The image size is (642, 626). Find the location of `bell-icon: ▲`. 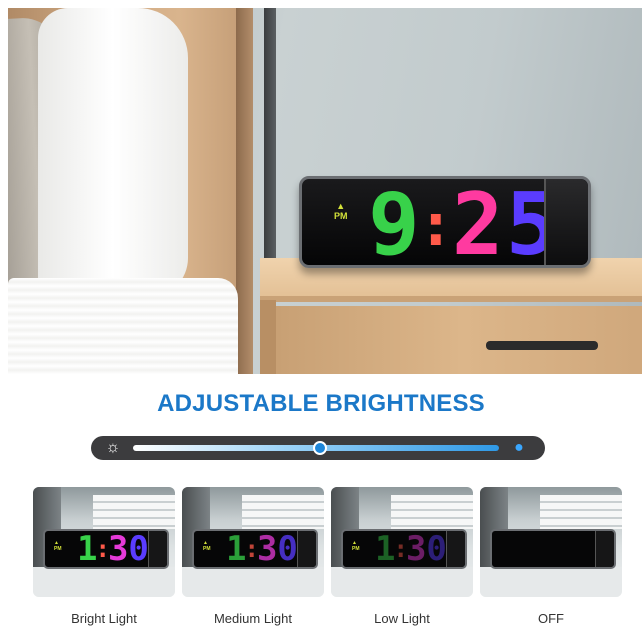

bell-icon: ▲ is located at coordinates (341, 206).